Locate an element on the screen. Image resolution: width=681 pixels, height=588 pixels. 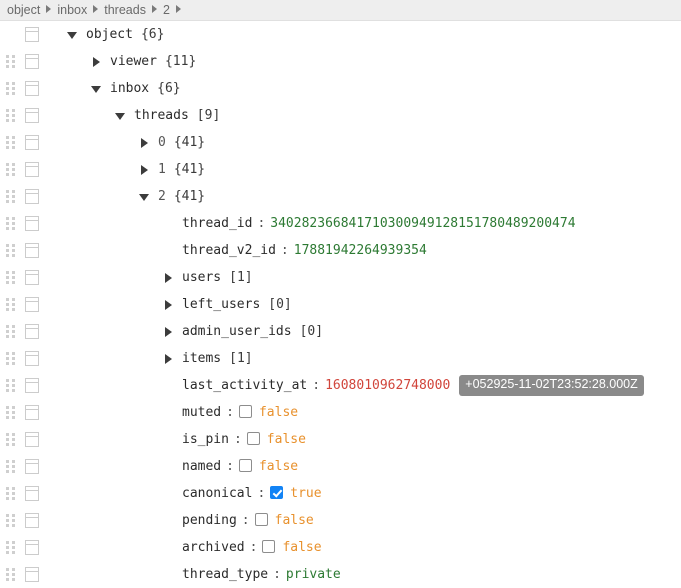
breadcrumb-item-threads: threads is located at coordinates (125, 10).